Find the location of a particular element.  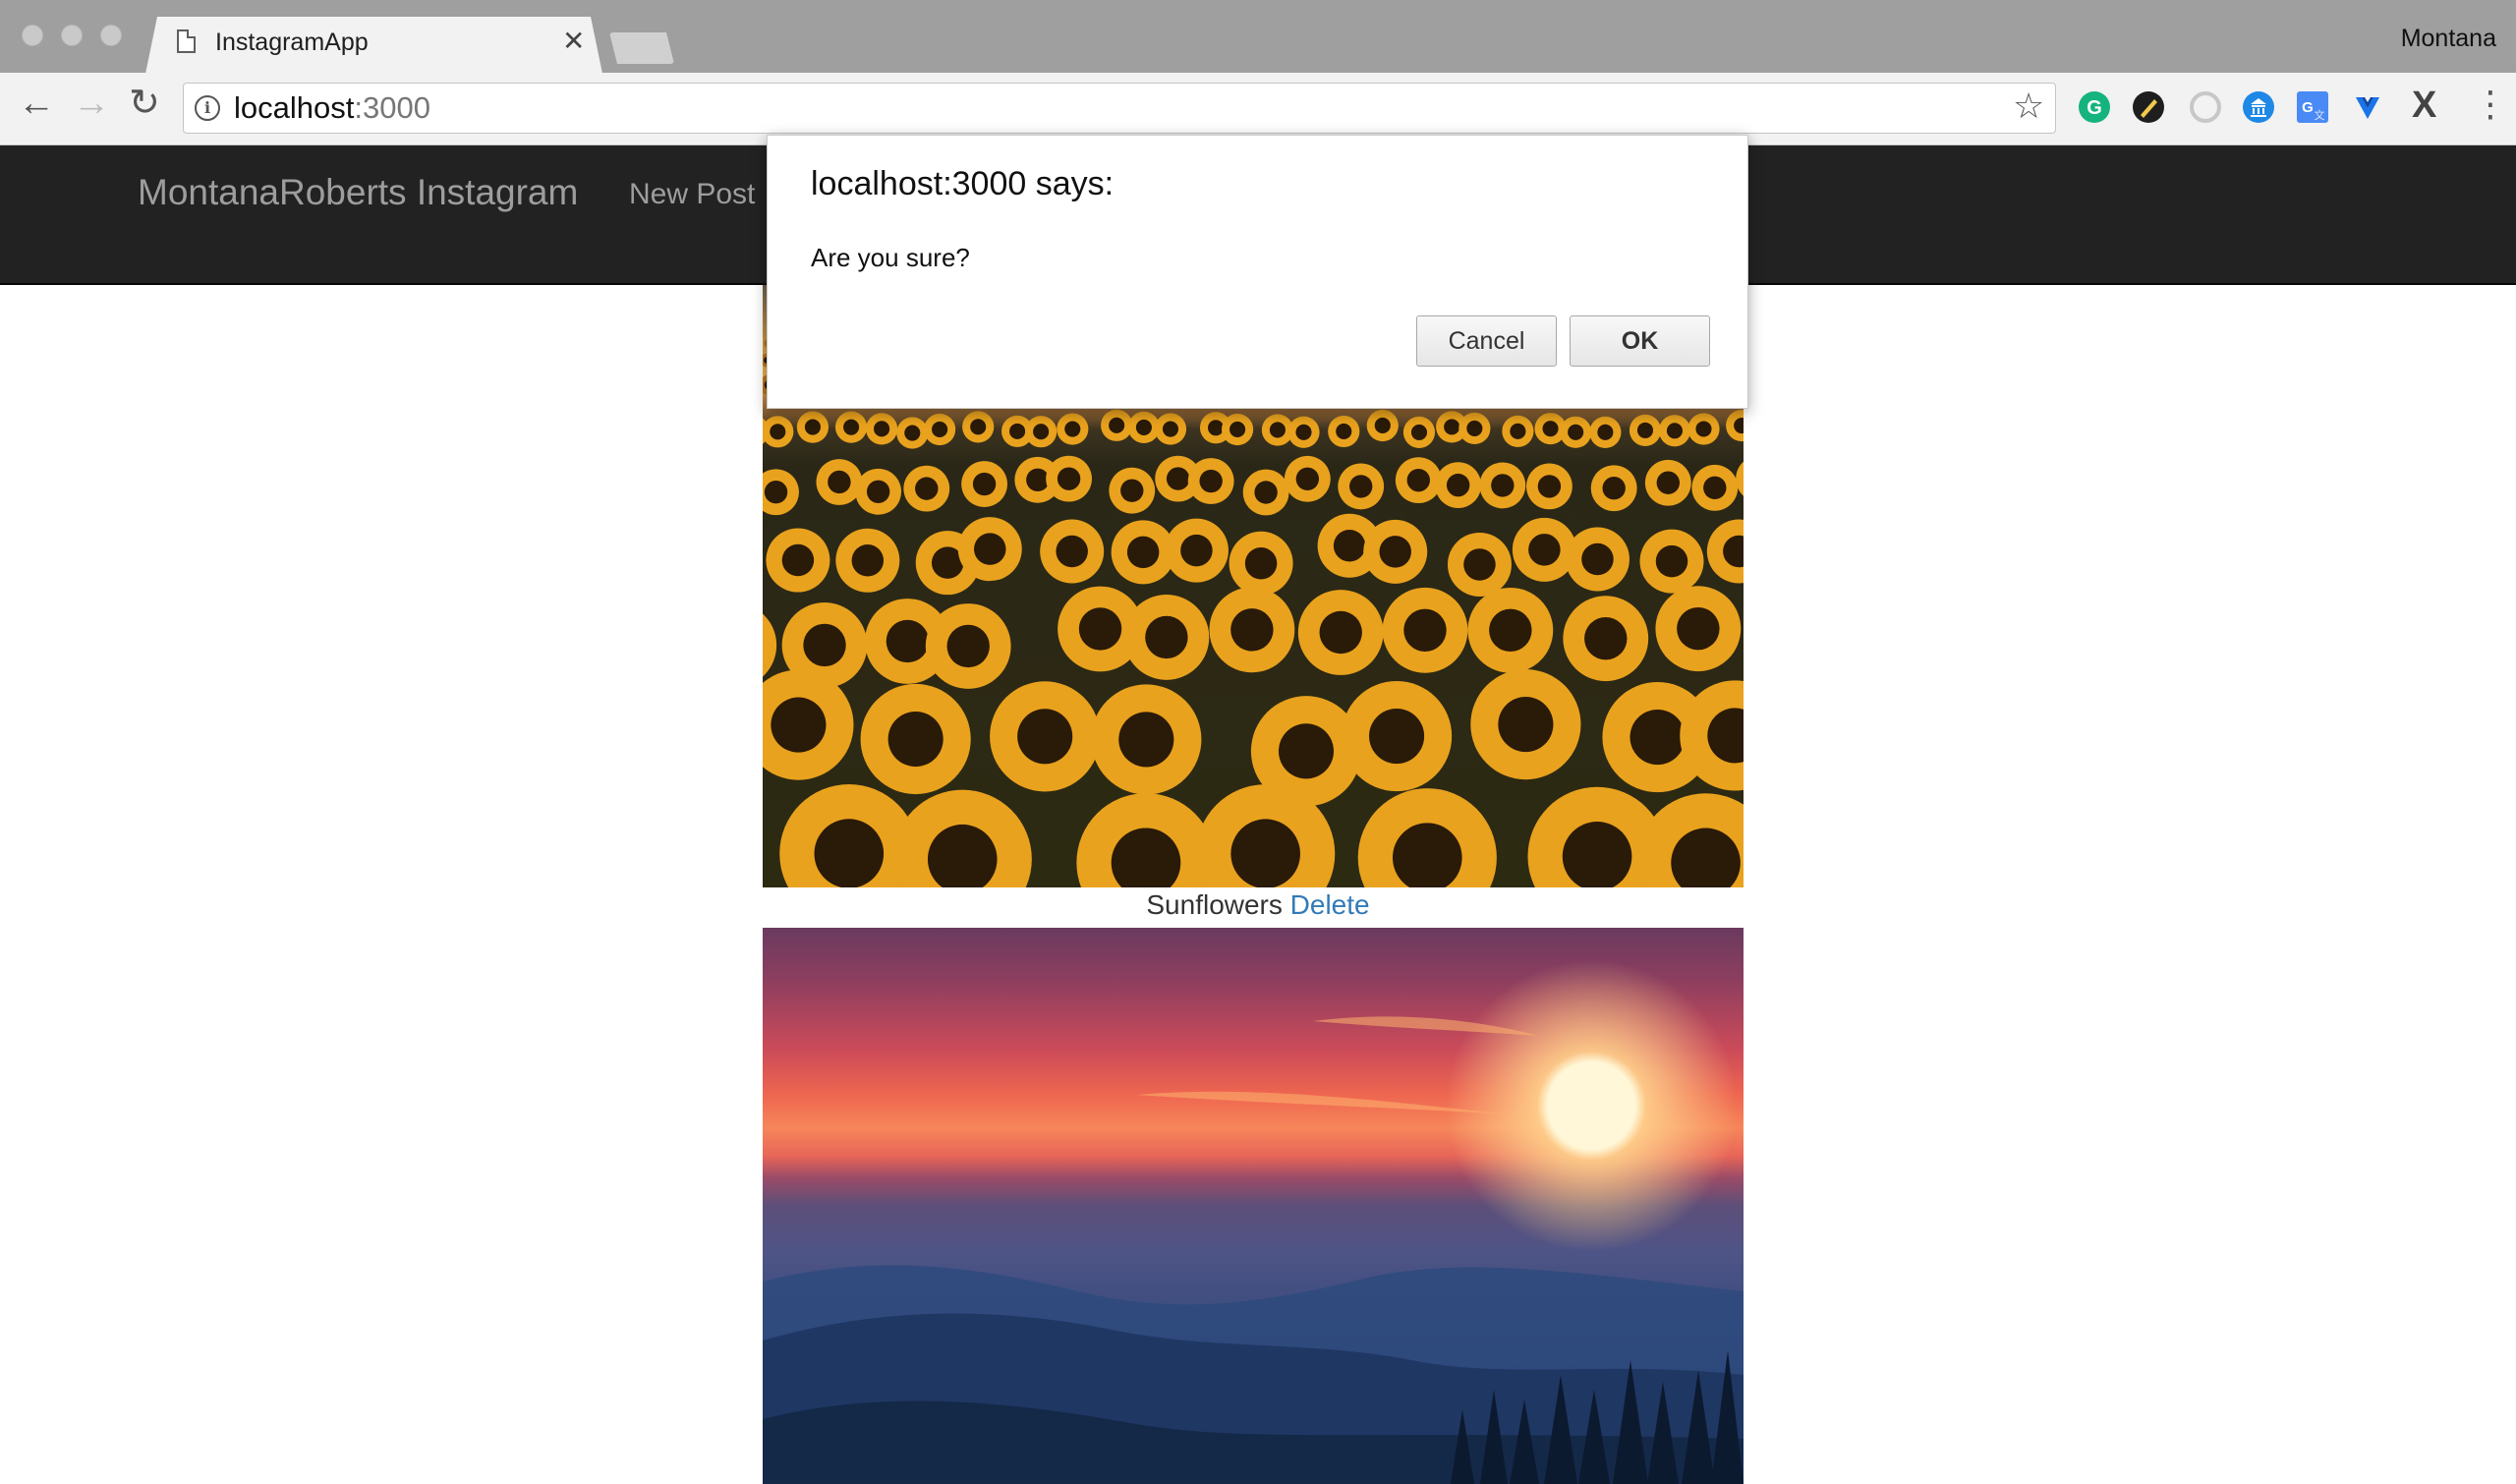

browser-tab-active is located at coordinates (373, 45).